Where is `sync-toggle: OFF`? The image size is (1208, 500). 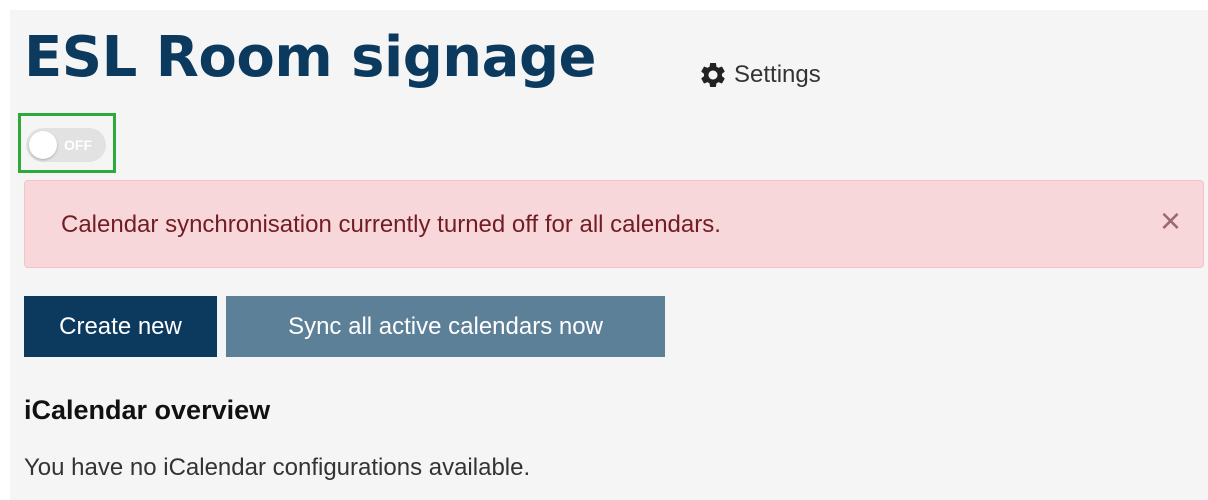 sync-toggle: OFF is located at coordinates (66, 145).